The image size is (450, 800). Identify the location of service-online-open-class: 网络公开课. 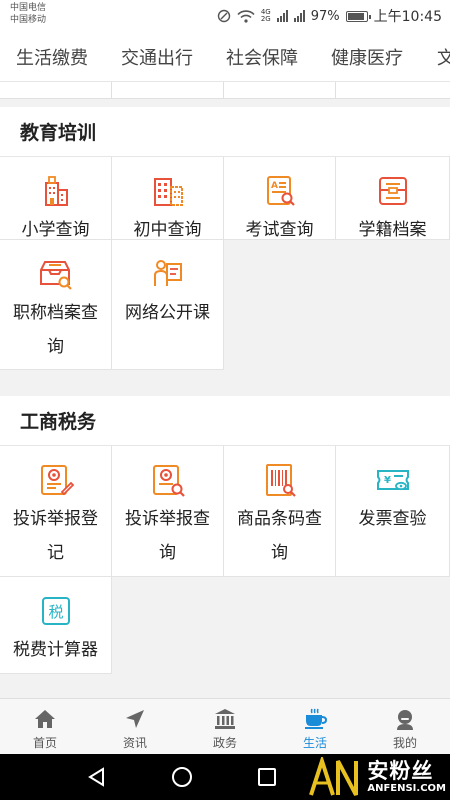
(168, 305).